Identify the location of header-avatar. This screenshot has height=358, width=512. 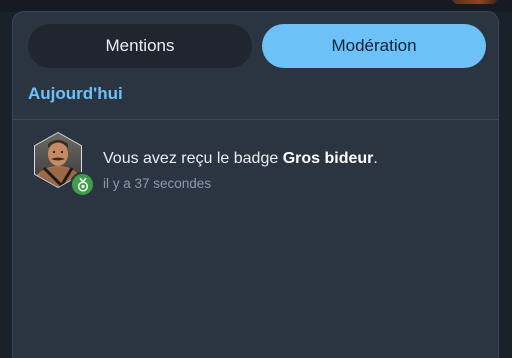
(475, 2).